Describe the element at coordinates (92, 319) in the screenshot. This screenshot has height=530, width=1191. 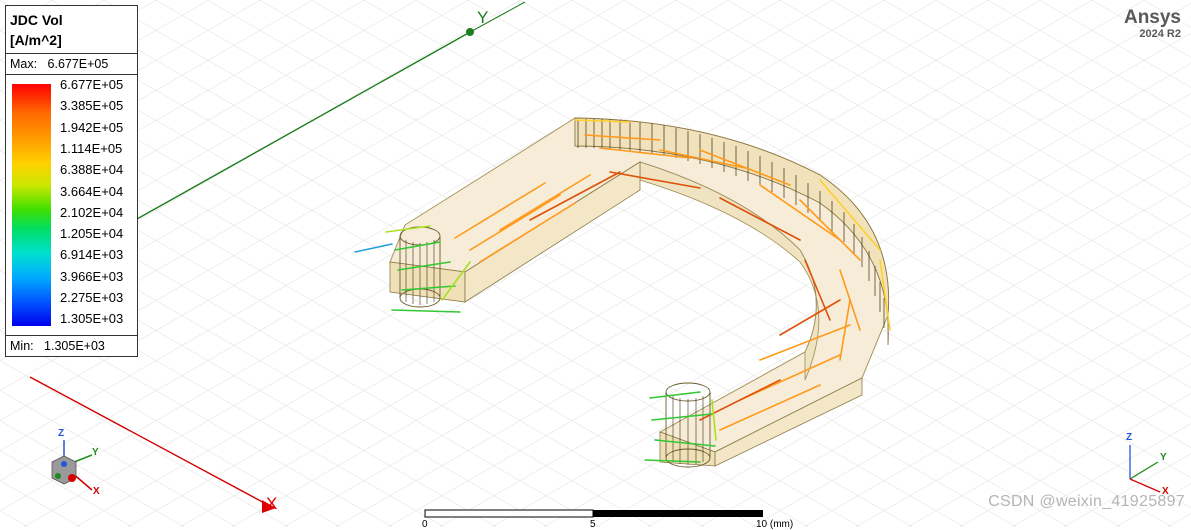
I see `legend-scale-label: 1.305E+03` at that location.